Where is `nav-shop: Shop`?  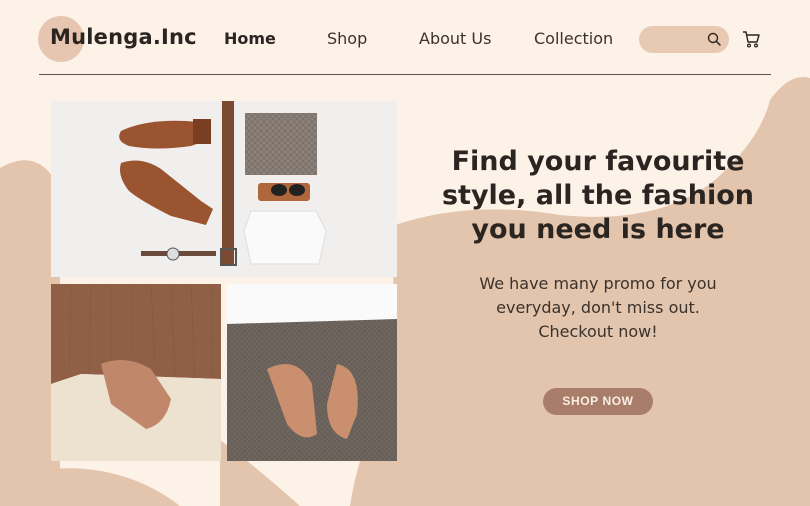
nav-shop: Shop is located at coordinates (347, 38).